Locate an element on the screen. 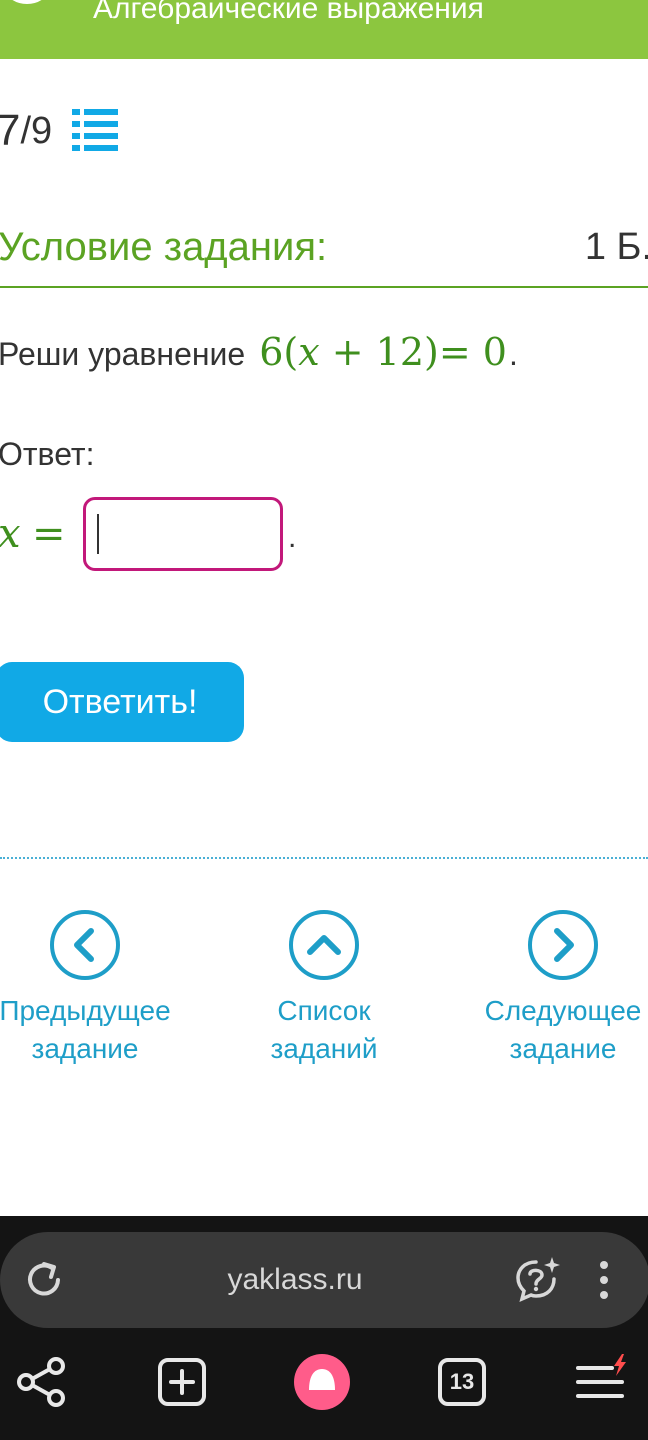 This screenshot has width=648, height=1440. previous-task-link: Предыдущее задание is located at coordinates (92, 988).